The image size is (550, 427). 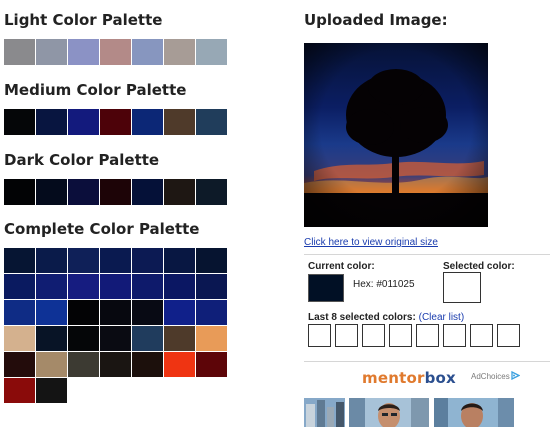 What do you see at coordinates (490, 376) in the screenshot?
I see `ad-choices-label: AdChoices` at bounding box center [490, 376].